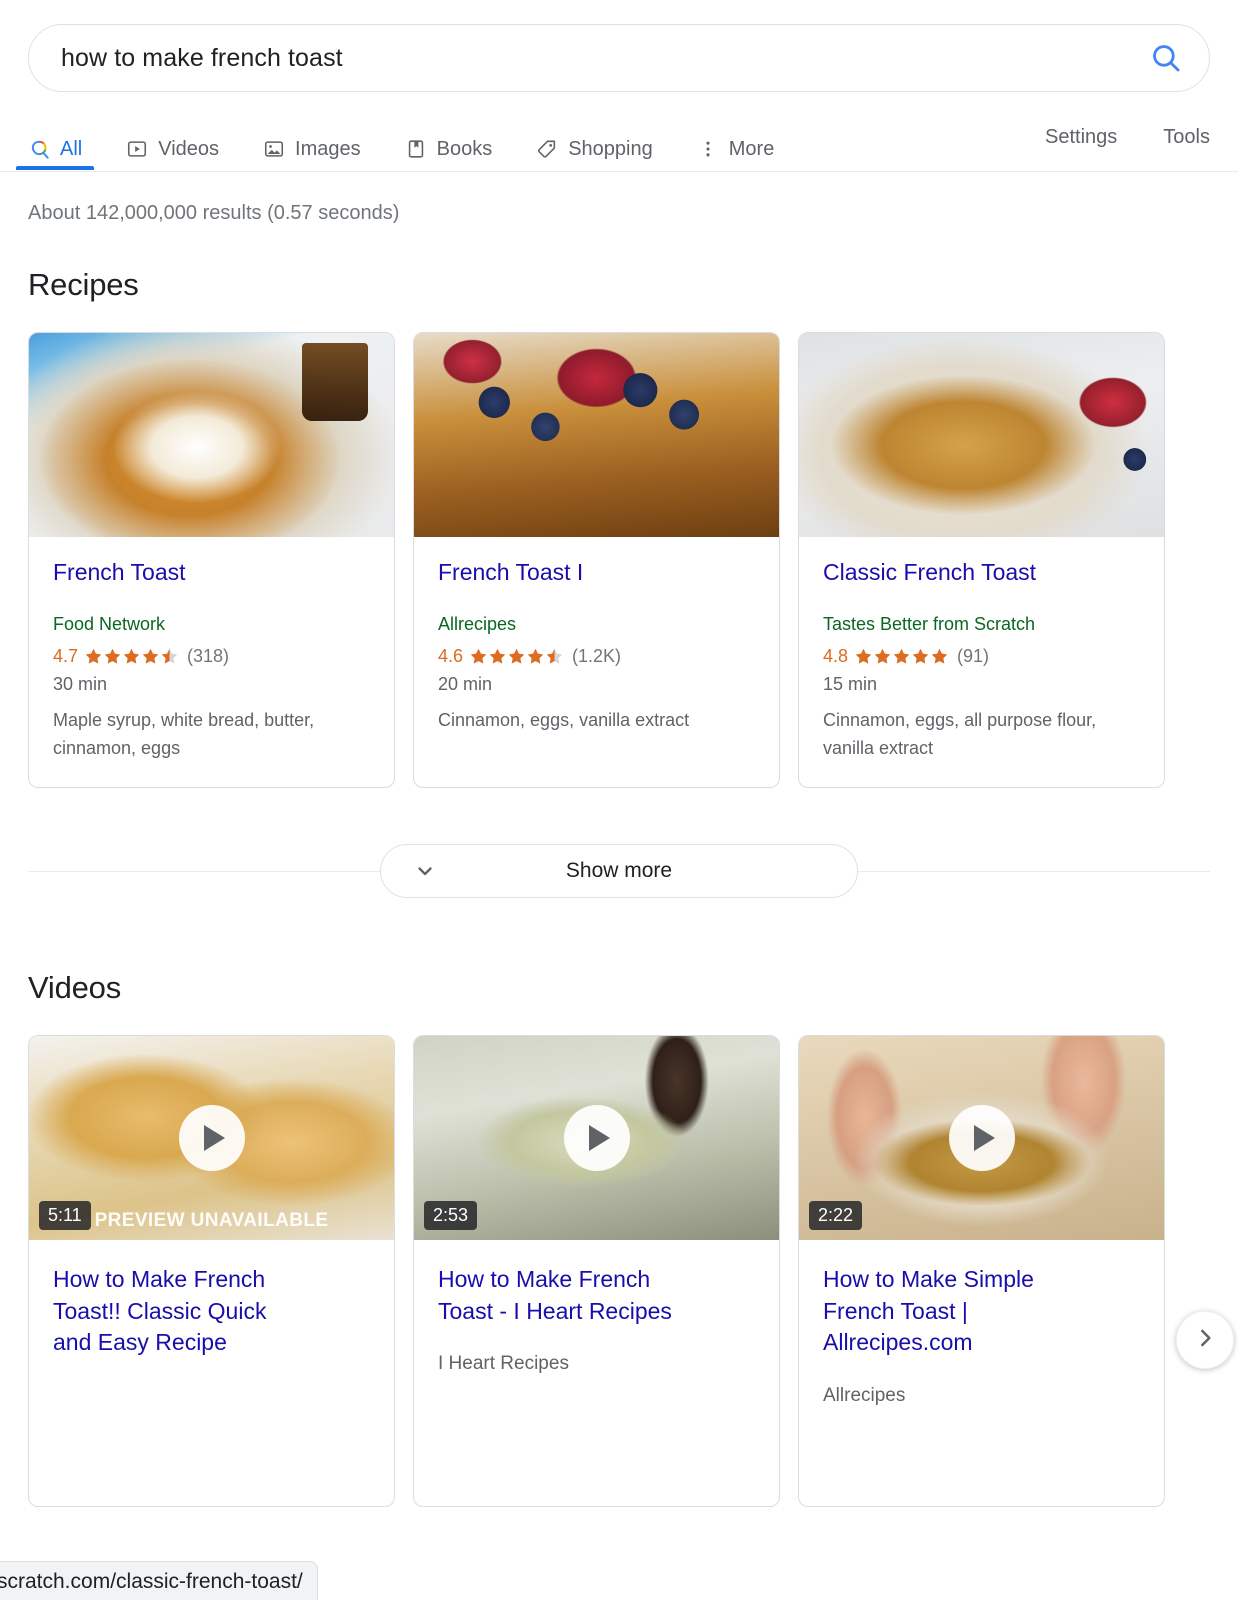  Describe the element at coordinates (211, 1221) in the screenshot. I see `preview-unavailable-overlay: PREVIEW UNAVAILABLE` at that location.